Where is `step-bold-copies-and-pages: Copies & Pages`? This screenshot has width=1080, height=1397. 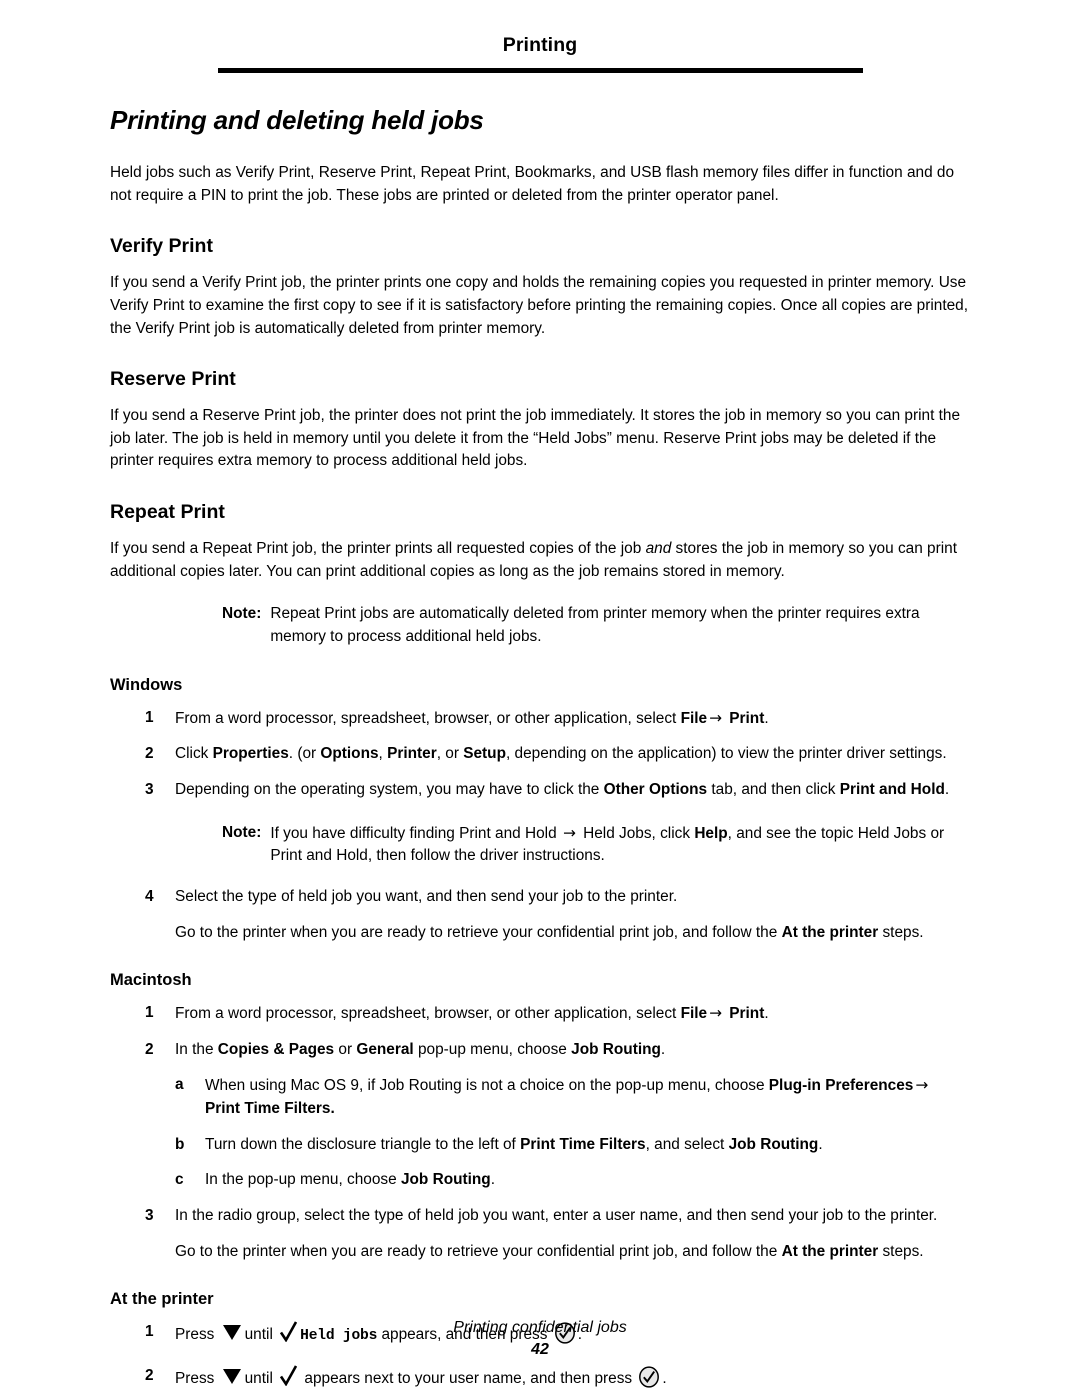
step-bold-copies-and-pages: Copies & Pages is located at coordinates (276, 1049).